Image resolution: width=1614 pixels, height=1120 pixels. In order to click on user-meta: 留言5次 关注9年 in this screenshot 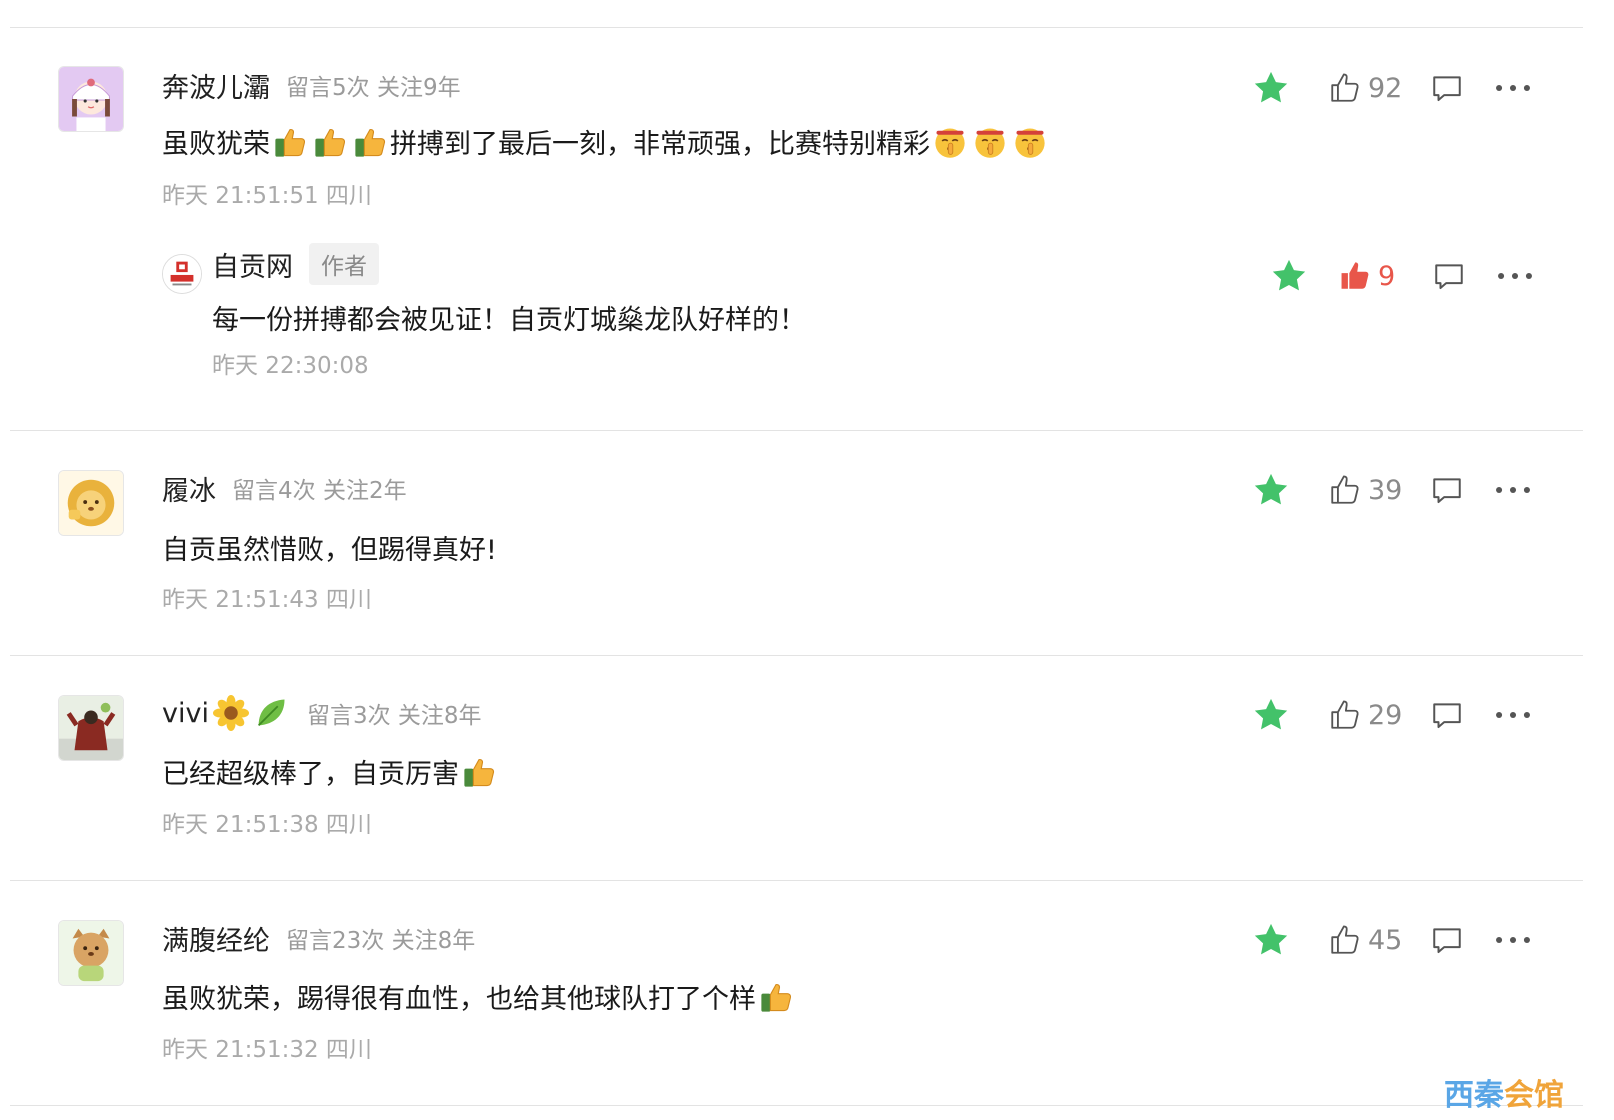, I will do `click(373, 88)`.